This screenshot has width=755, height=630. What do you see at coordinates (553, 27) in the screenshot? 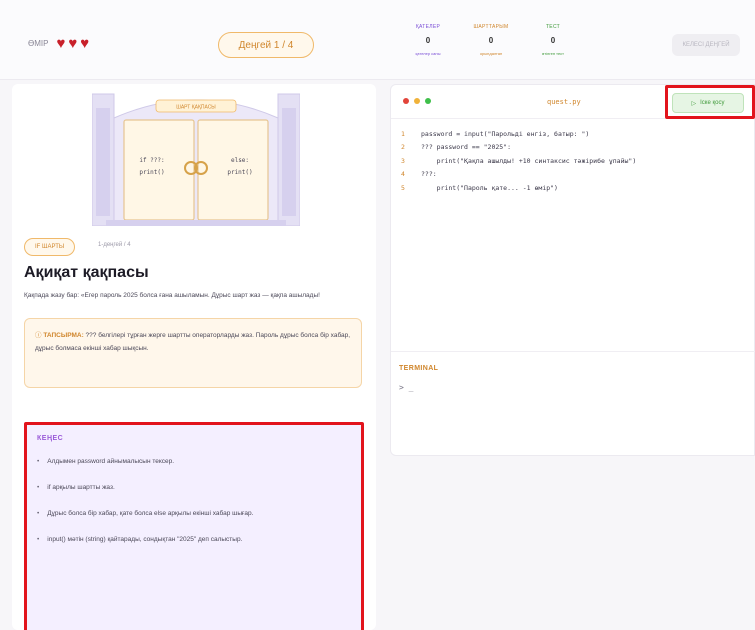
I see `stat-label: ТЕСТ` at bounding box center [553, 27].